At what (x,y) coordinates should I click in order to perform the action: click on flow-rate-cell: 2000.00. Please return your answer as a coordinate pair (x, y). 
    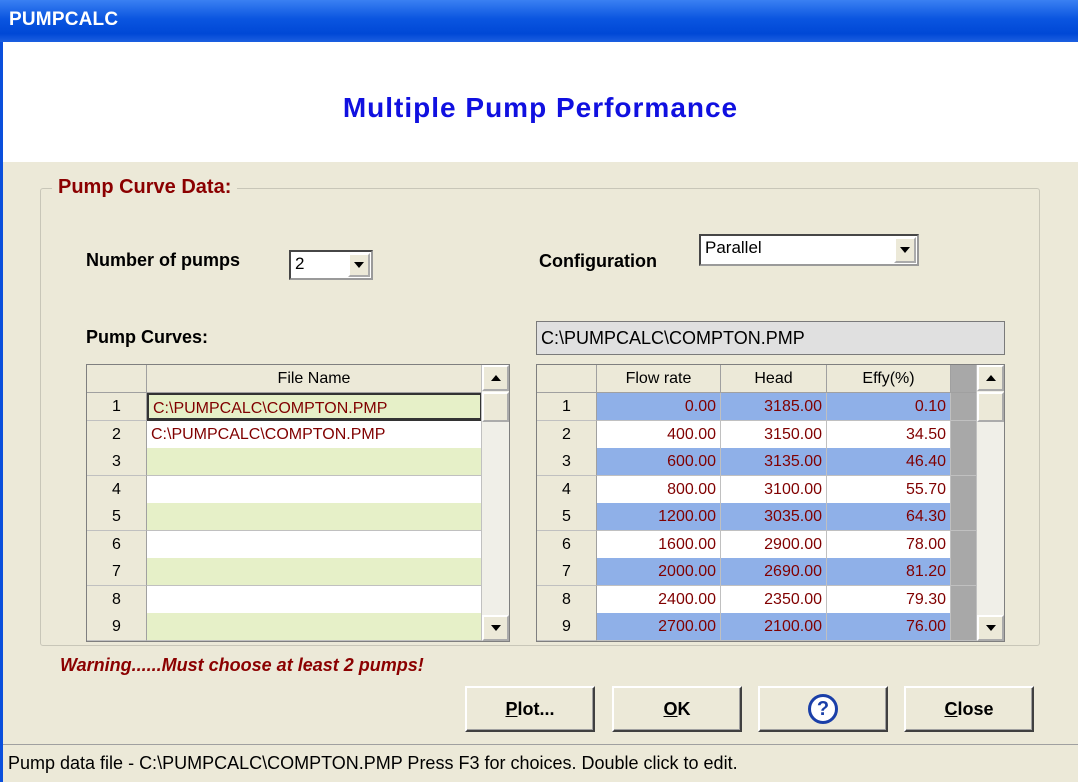
    Looking at the image, I should click on (659, 572).